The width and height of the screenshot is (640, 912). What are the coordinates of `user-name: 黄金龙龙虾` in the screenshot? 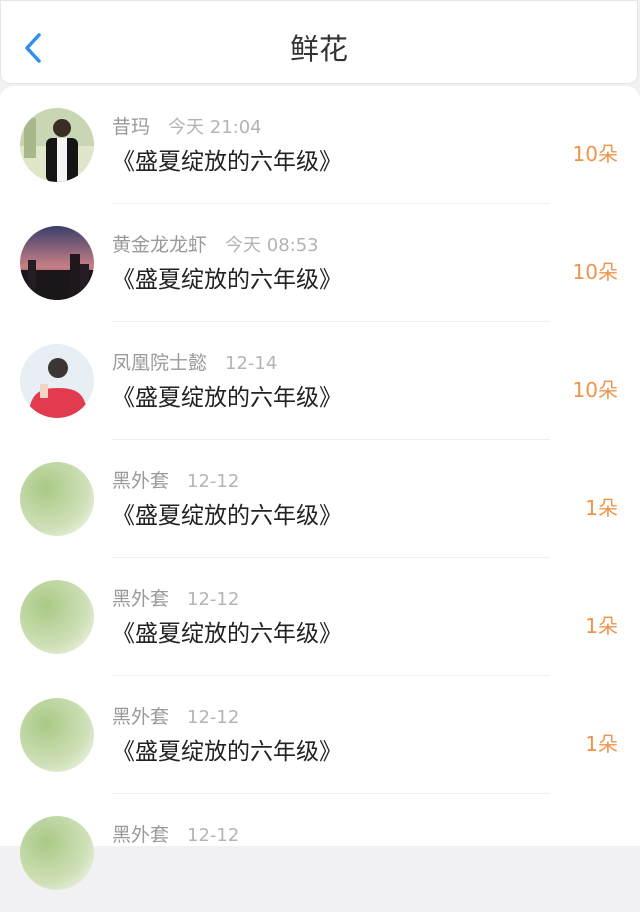 It's located at (159, 245).